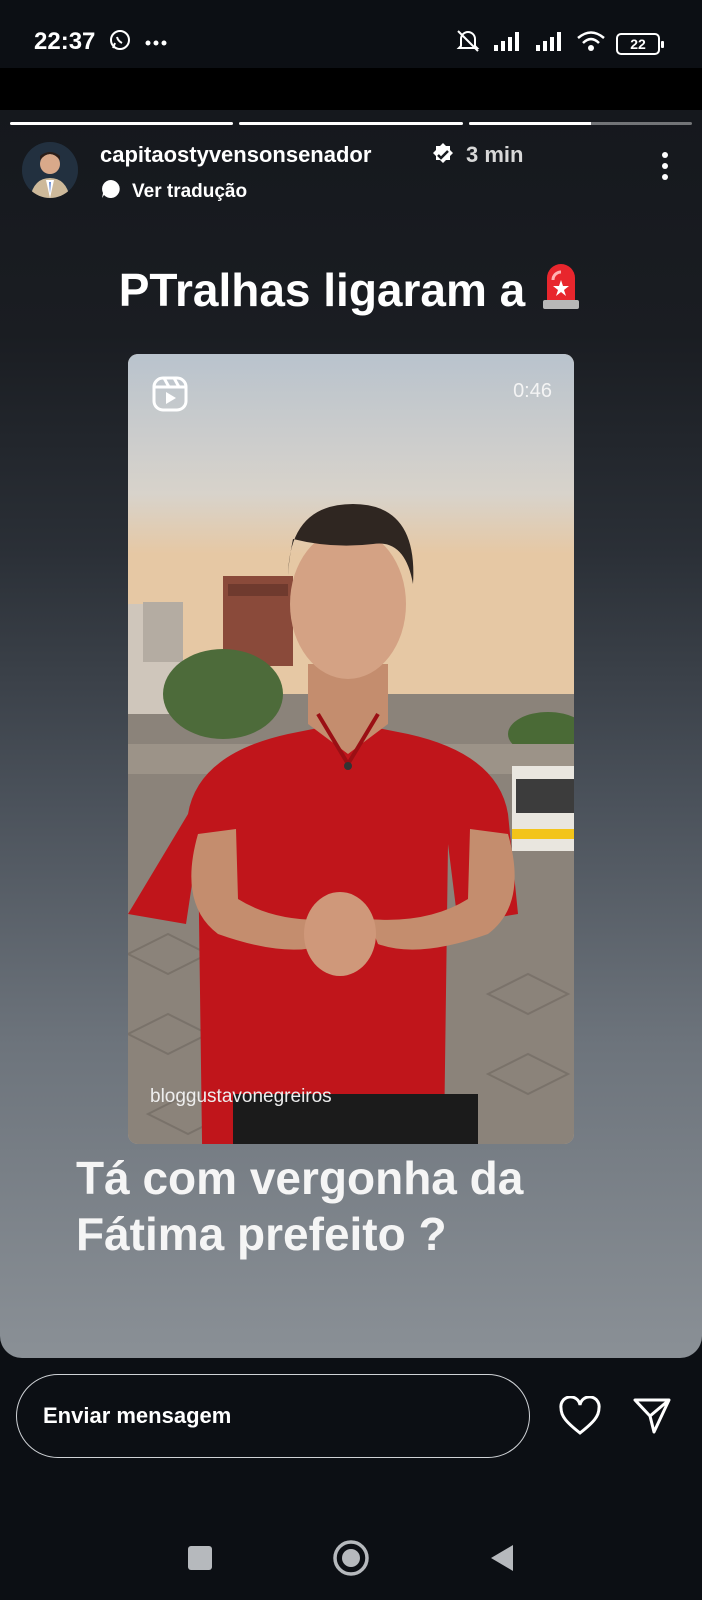  I want to click on video-watermark: bloggustavonegreiros, so click(241, 1096).